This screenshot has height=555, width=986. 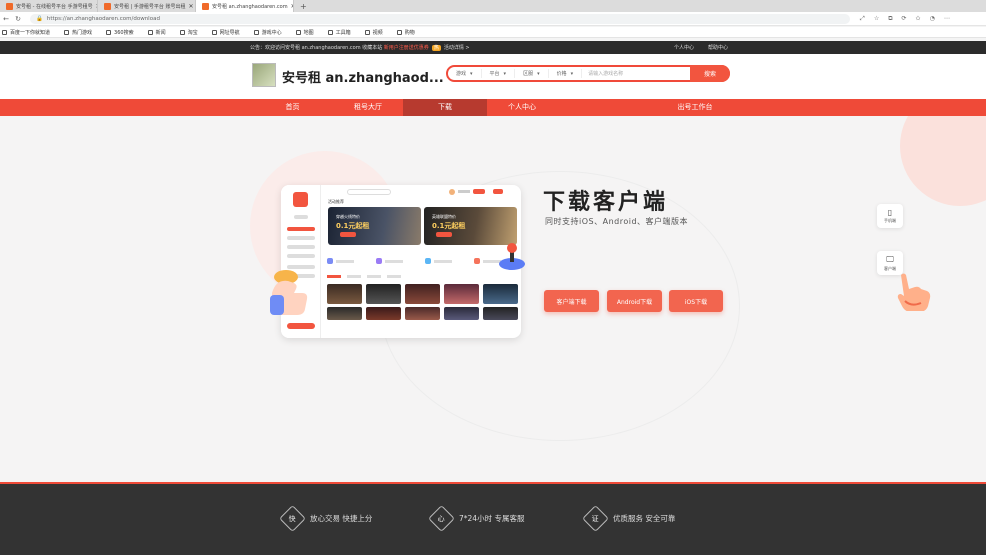 I want to click on nav-item-seller-desk: 出号工作台, so click(x=695, y=107).